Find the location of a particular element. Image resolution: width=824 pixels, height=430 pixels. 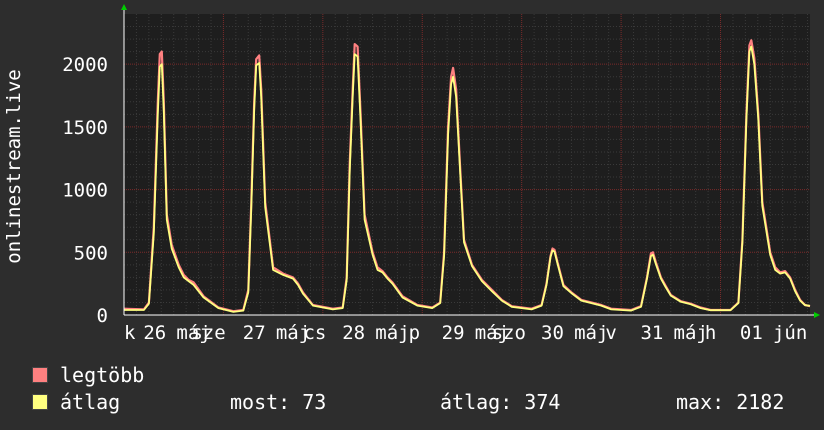

legend-swatch-legtobb is located at coordinates (40, 375).